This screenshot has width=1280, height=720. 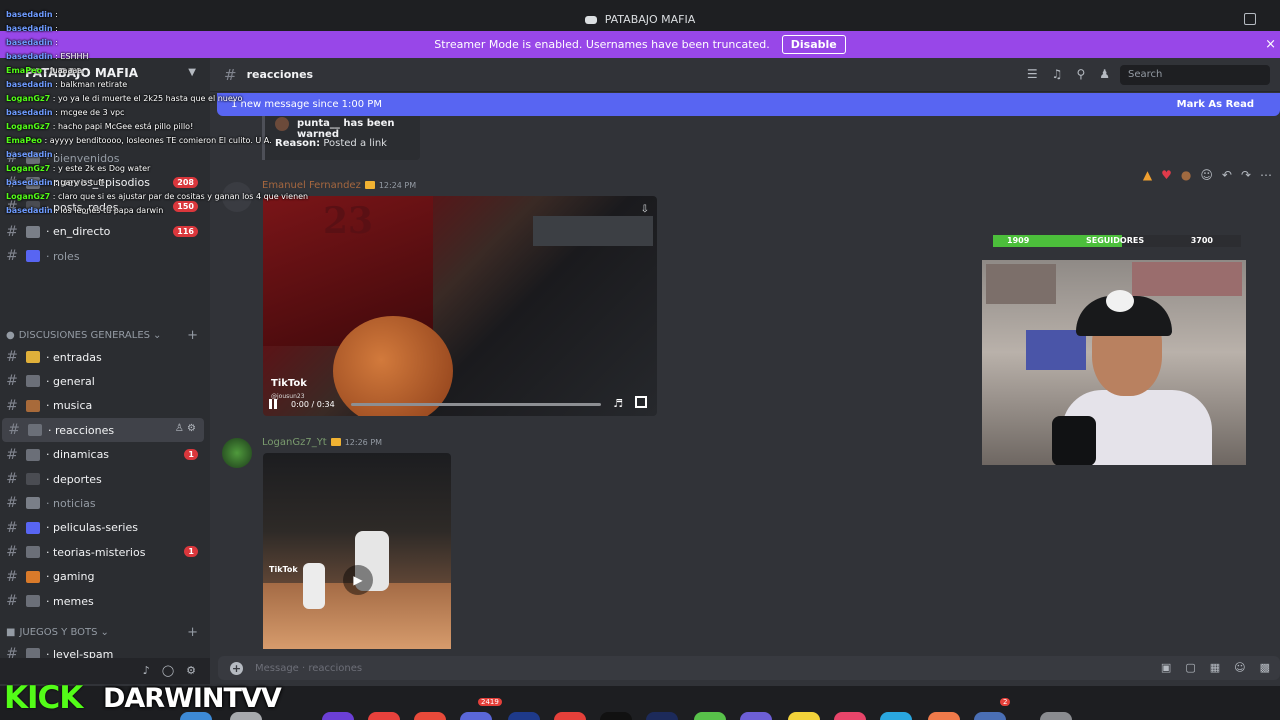 What do you see at coordinates (56, 42) in the screenshot?
I see `chat-message: :` at bounding box center [56, 42].